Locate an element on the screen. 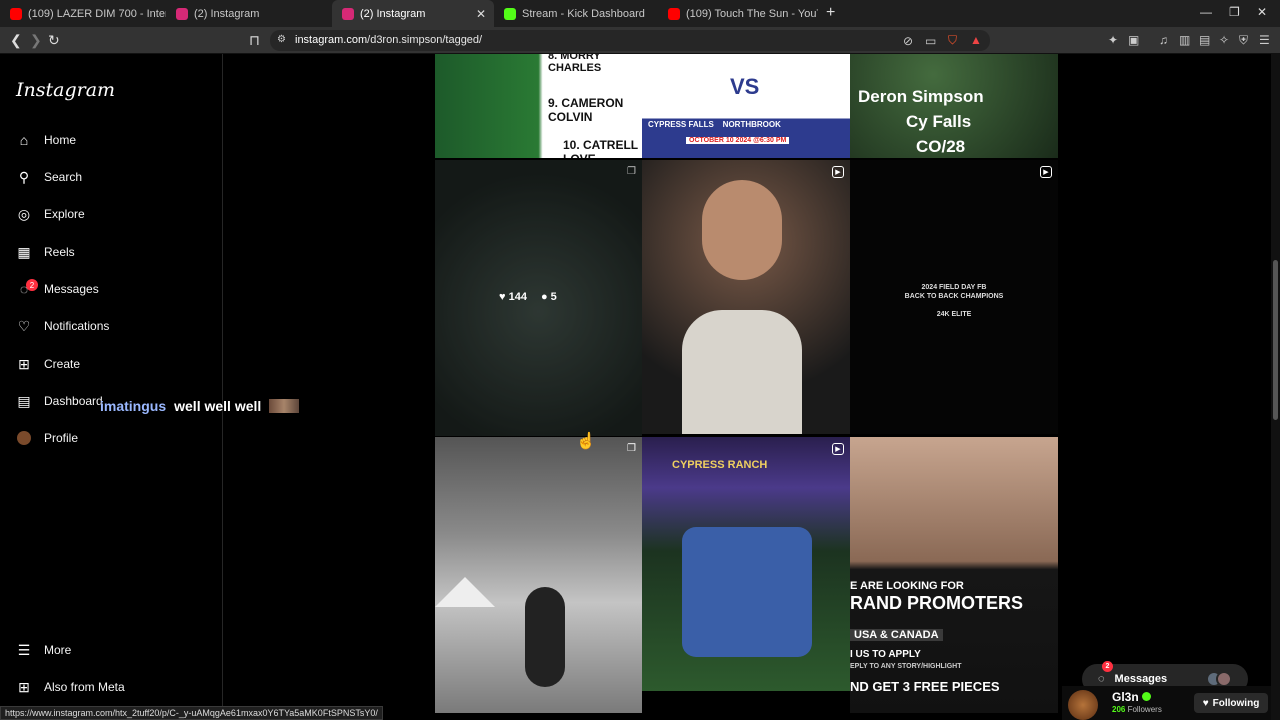 Image resolution: width=1280 pixels, height=720 pixels. wallet-card-icon: ▤ is located at coordinates (1204, 40).